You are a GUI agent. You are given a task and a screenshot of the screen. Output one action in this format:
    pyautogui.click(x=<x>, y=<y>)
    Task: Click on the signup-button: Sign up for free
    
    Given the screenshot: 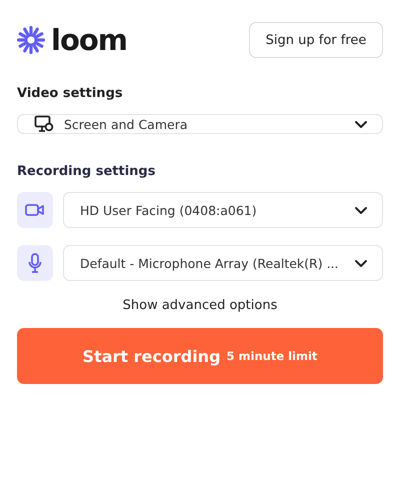 What is the action you would take?
    pyautogui.click(x=316, y=40)
    